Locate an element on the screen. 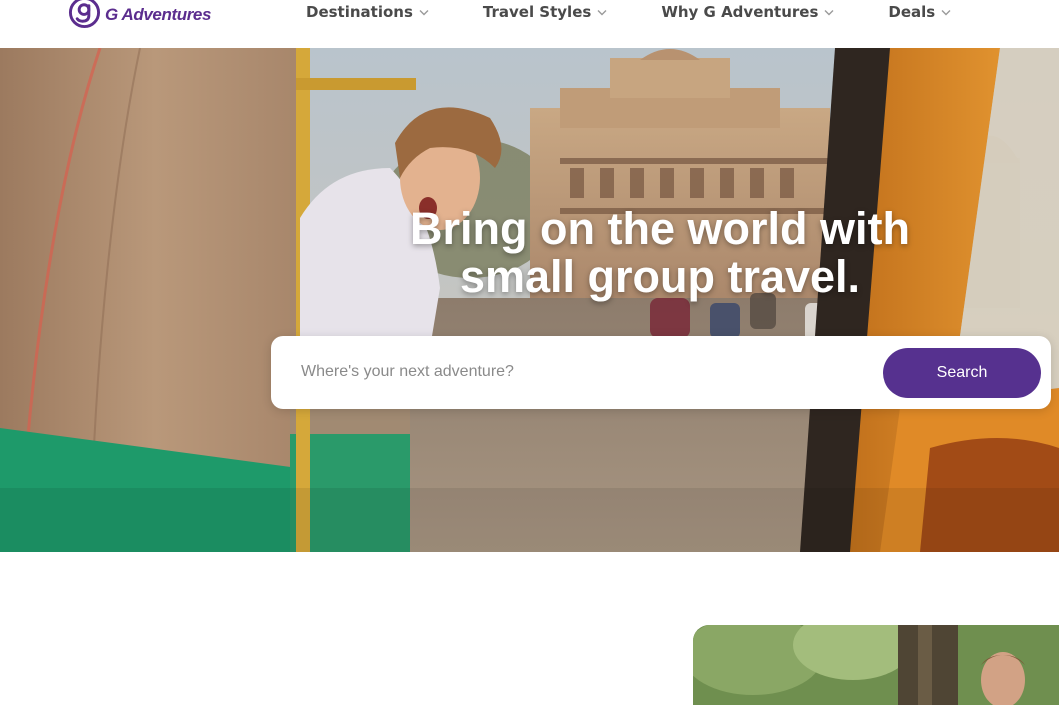  logo-mark-icon is located at coordinates (84, 14).